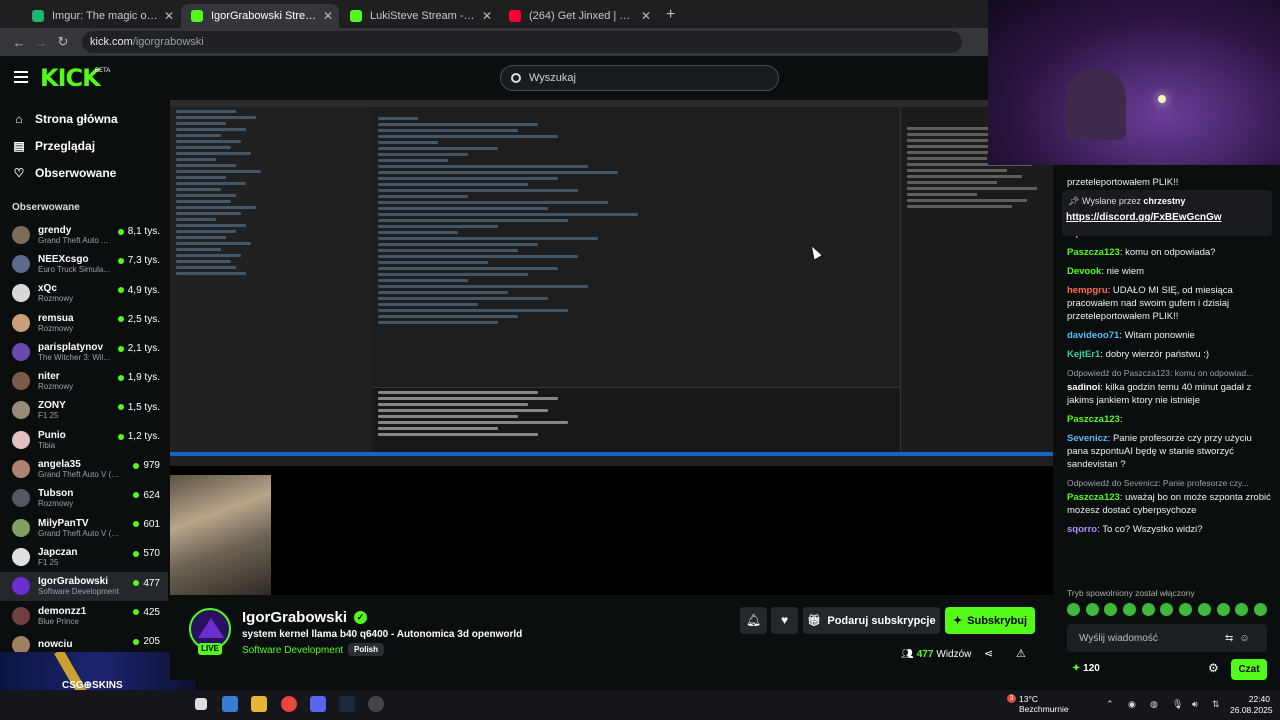 Image resolution: width=1280 pixels, height=720 pixels. What do you see at coordinates (1195, 704) in the screenshot?
I see `volume-icon: 🔊︎` at bounding box center [1195, 704].